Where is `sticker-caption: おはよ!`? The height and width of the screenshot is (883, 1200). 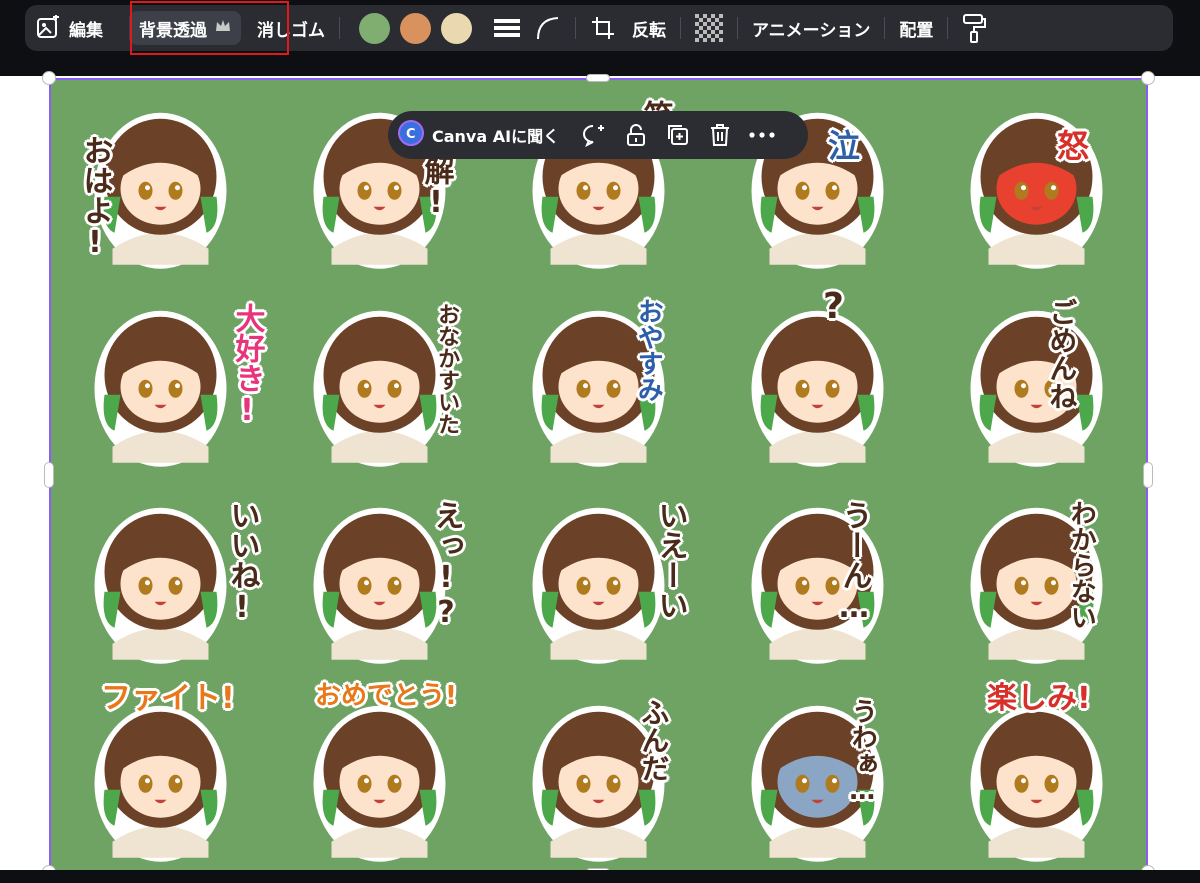
sticker-caption: おはよ! is located at coordinates (95, 197).